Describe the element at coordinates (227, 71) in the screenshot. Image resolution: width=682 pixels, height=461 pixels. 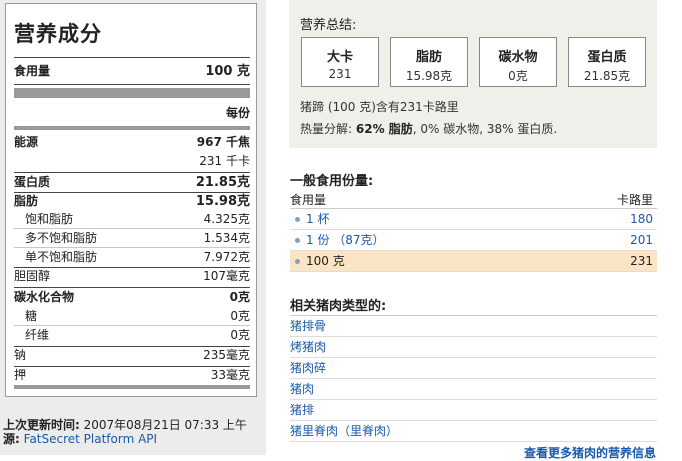
I see `serving-value: 100 克` at that location.